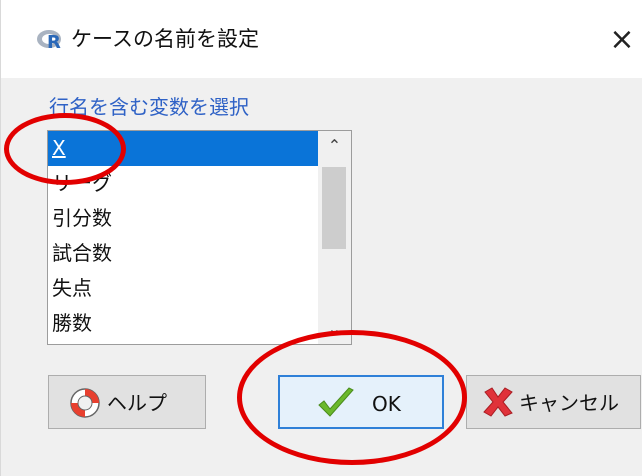  I want to click on annotation-circle-ok-button, so click(352, 397).